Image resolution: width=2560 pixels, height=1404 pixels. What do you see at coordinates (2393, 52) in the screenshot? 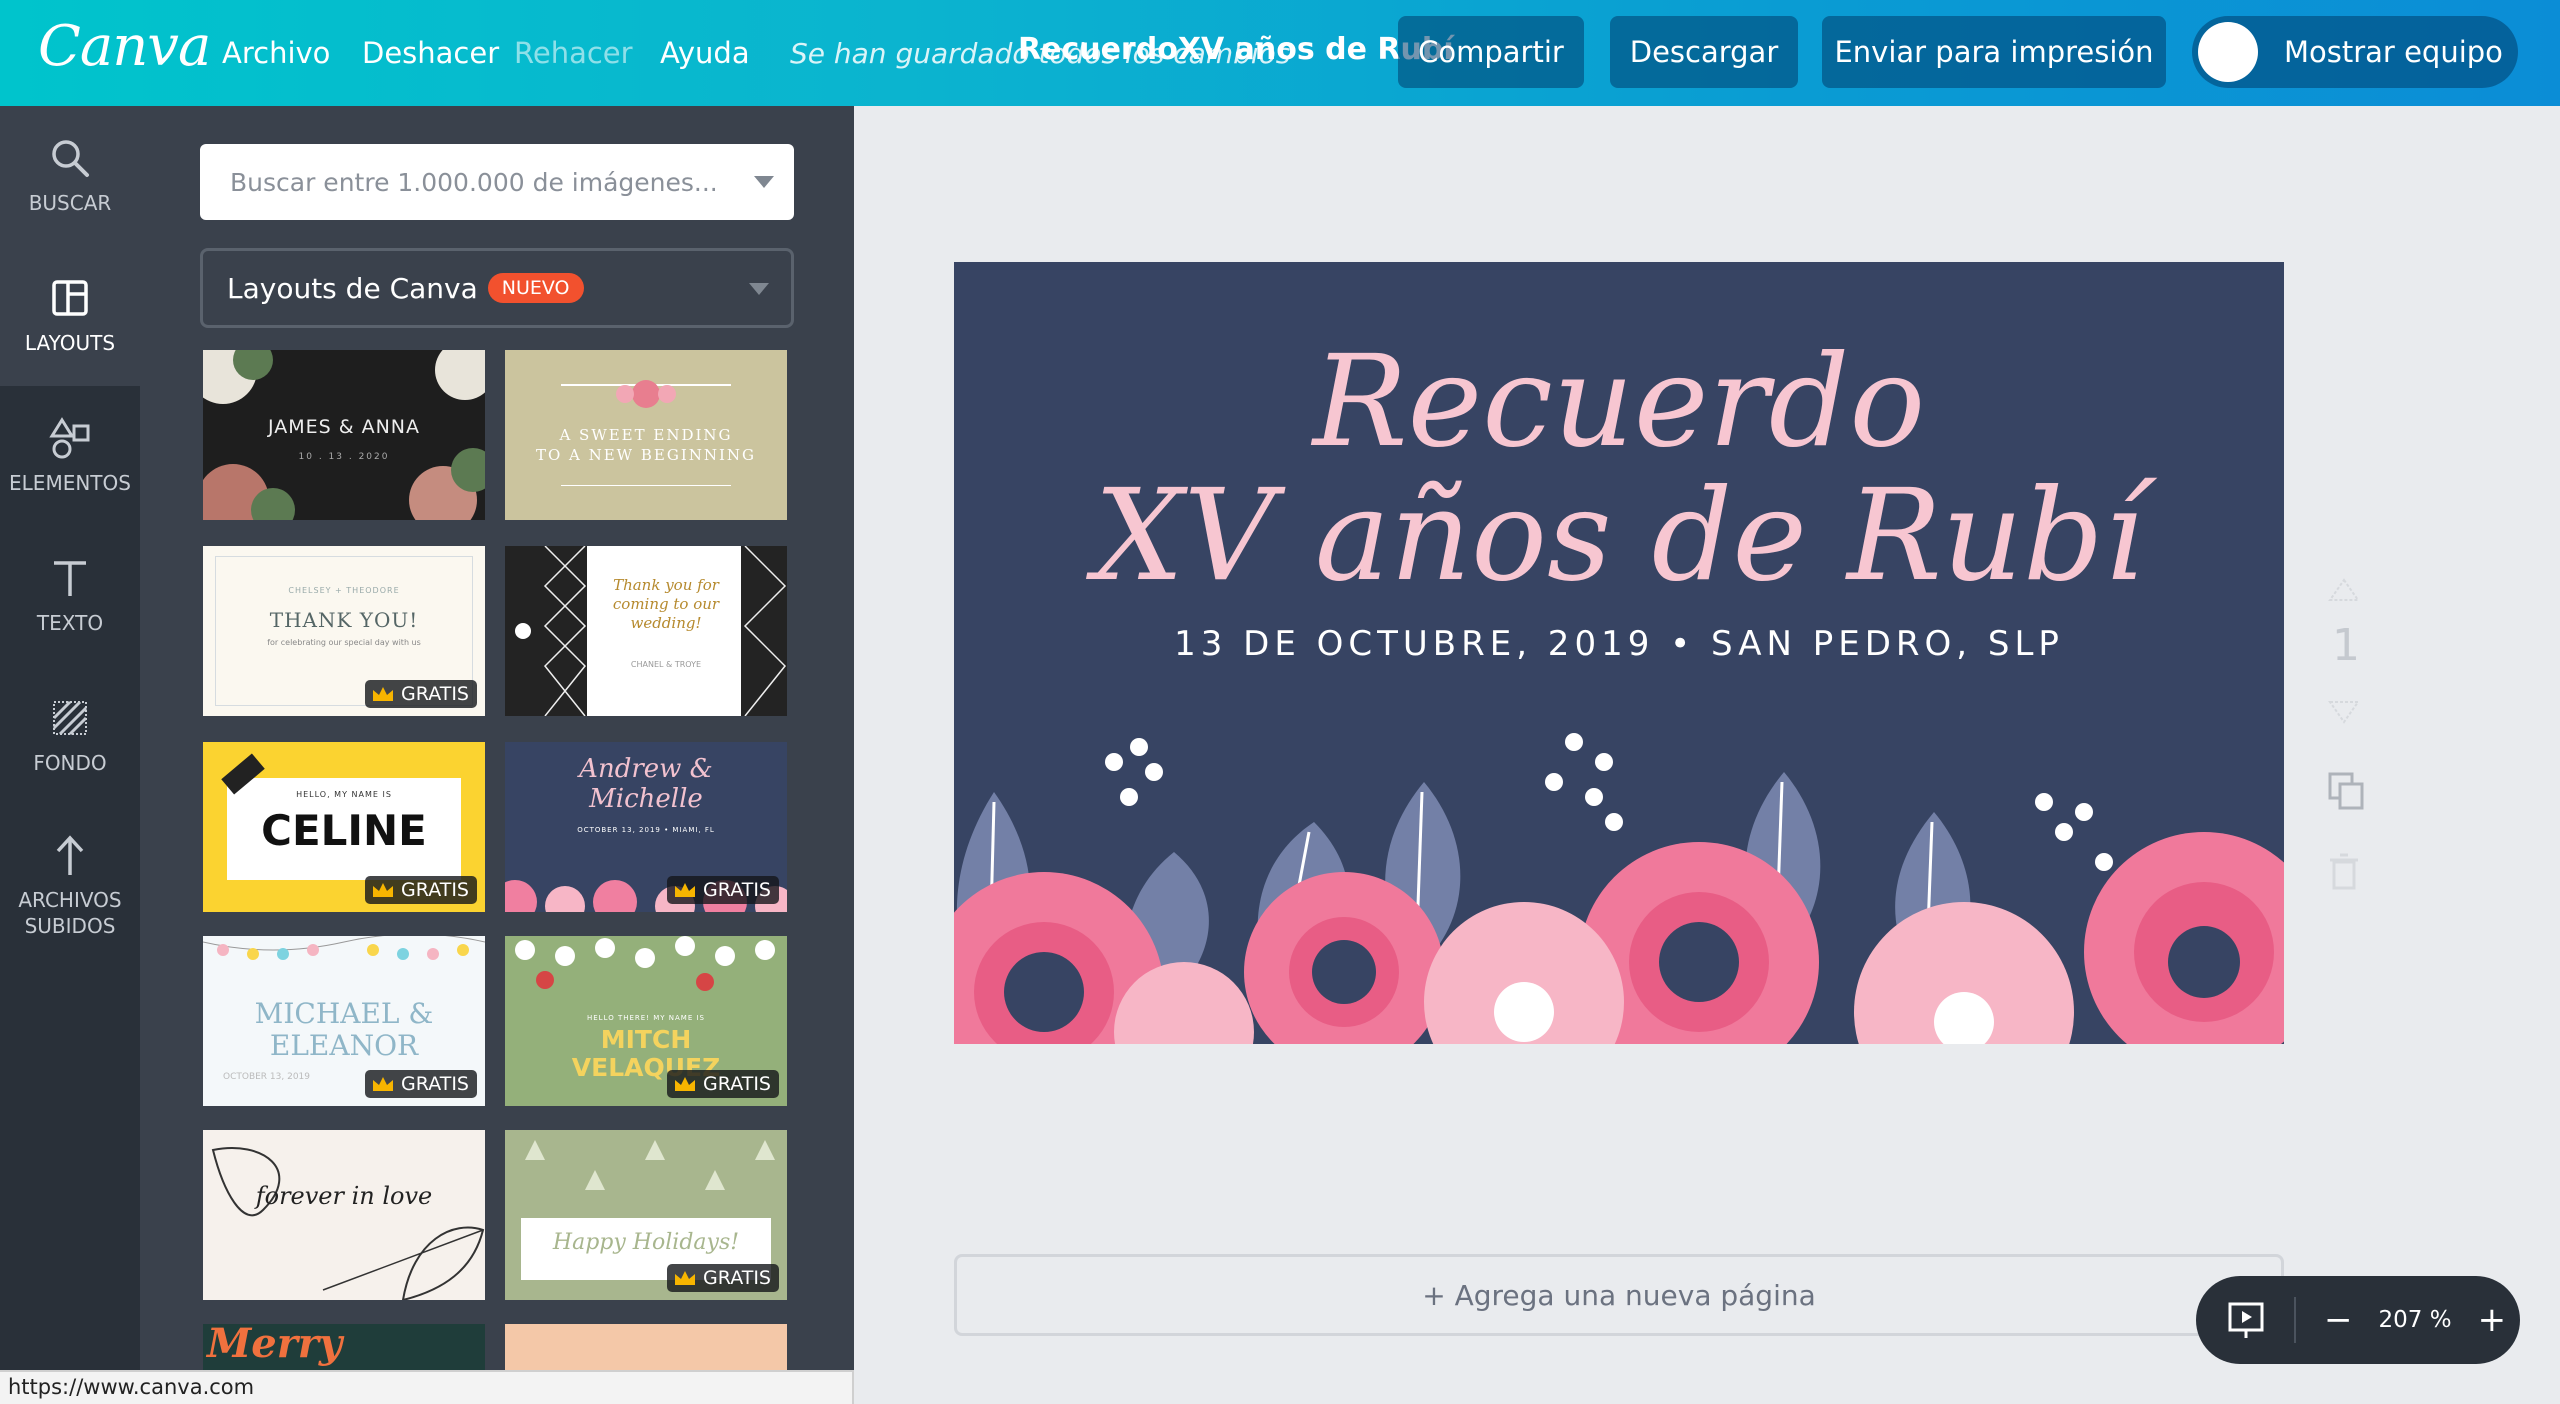
I see `show-team-label: Mostrar equipo` at bounding box center [2393, 52].